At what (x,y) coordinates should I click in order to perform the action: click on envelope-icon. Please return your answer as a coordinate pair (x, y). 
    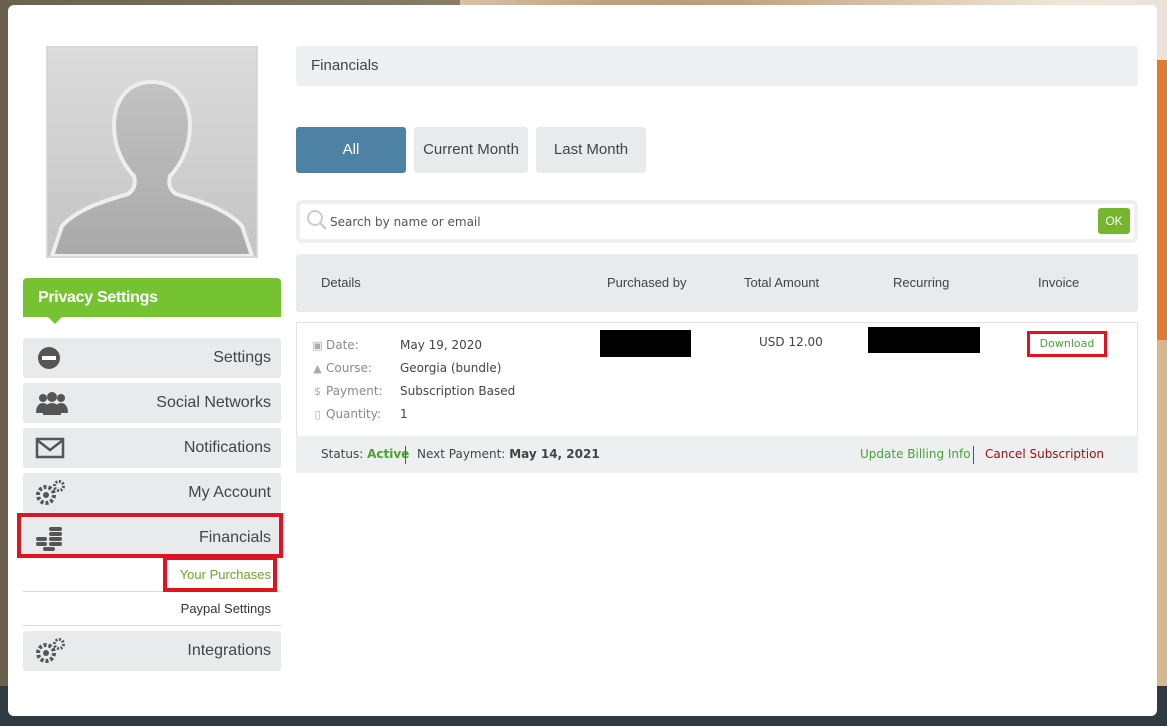
    Looking at the image, I should click on (51, 448).